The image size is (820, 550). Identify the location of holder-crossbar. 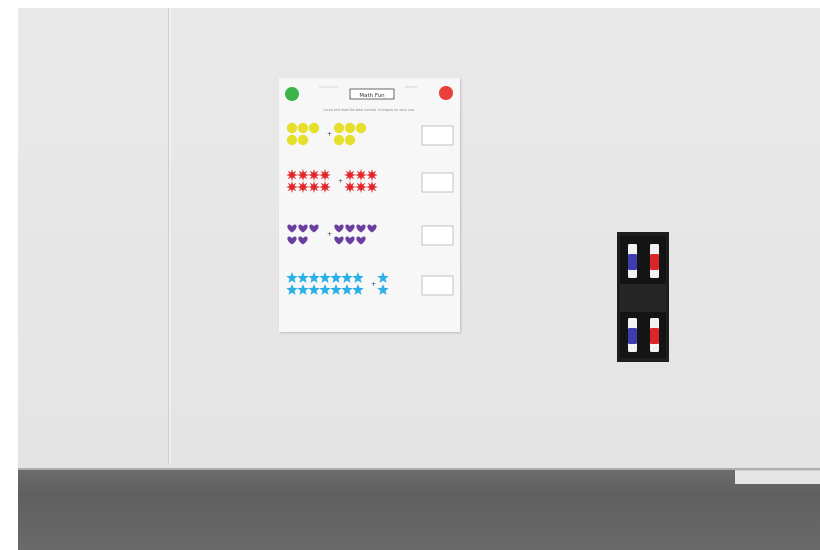
(643, 298).